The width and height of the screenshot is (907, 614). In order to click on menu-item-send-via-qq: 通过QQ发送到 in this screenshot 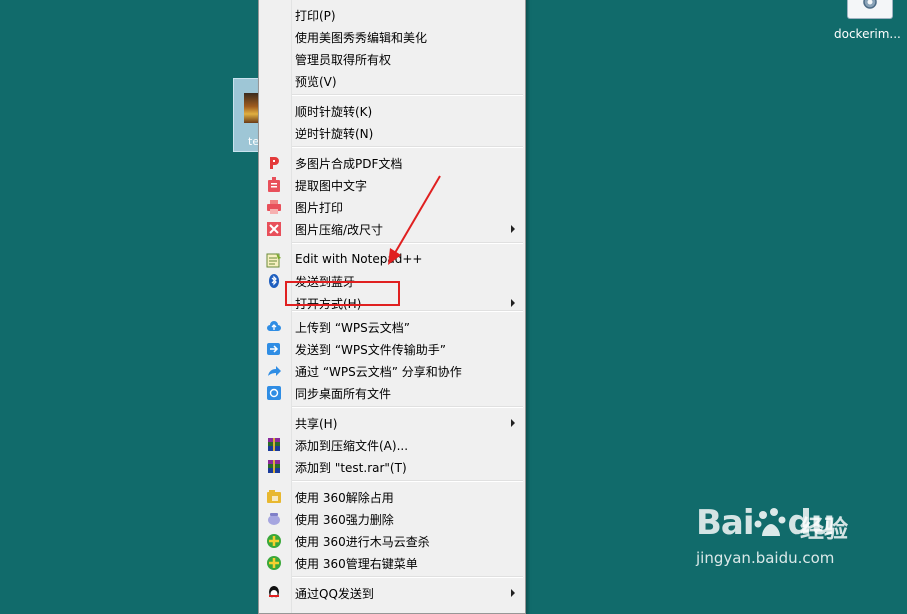, I will do `click(392, 593)`.